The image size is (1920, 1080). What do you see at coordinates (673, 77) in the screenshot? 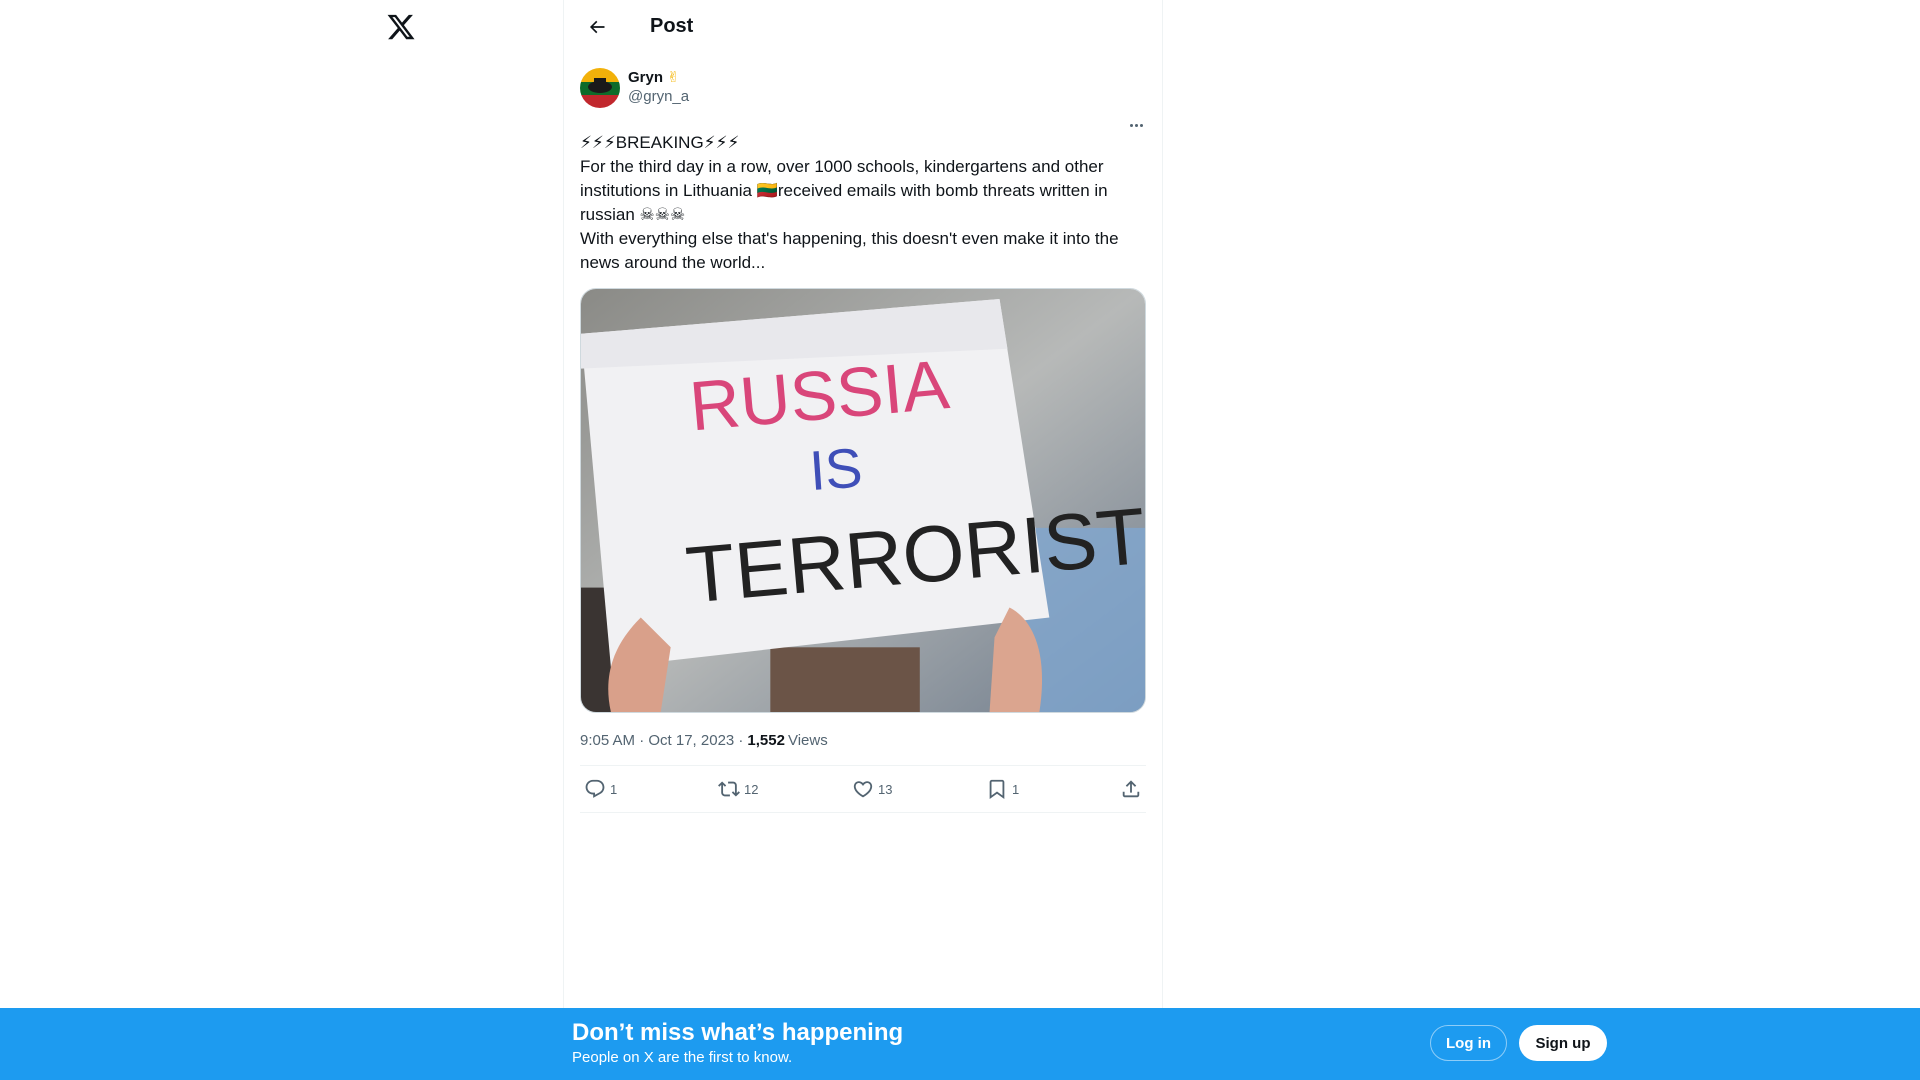
I see `victory-hand-icon: ✌` at bounding box center [673, 77].